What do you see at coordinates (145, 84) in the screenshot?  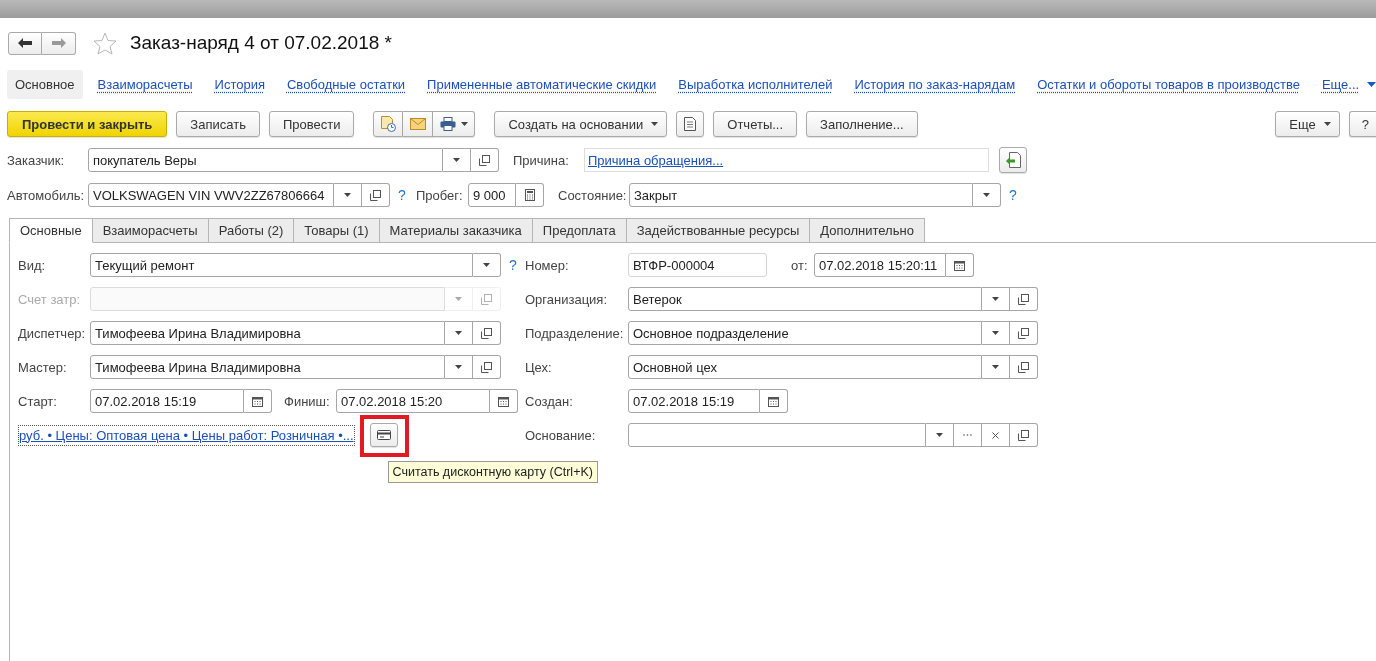 I see `section-link: Взаиморасчеты` at bounding box center [145, 84].